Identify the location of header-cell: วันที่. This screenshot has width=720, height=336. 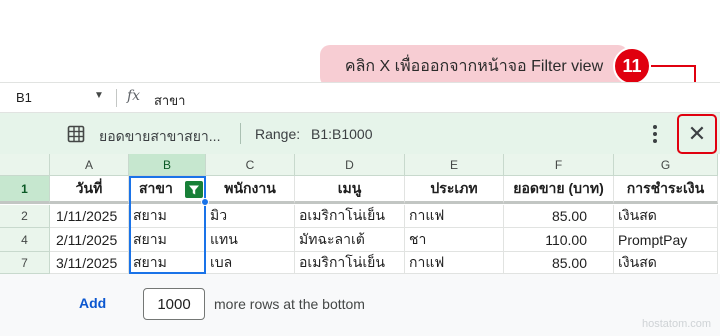
(89, 190).